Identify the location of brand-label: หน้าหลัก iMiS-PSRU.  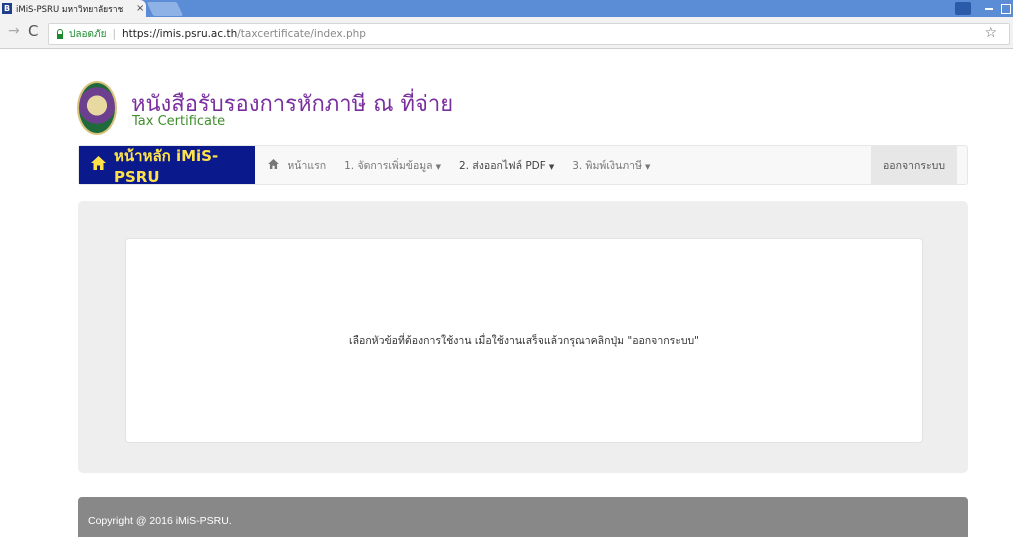
(166, 166).